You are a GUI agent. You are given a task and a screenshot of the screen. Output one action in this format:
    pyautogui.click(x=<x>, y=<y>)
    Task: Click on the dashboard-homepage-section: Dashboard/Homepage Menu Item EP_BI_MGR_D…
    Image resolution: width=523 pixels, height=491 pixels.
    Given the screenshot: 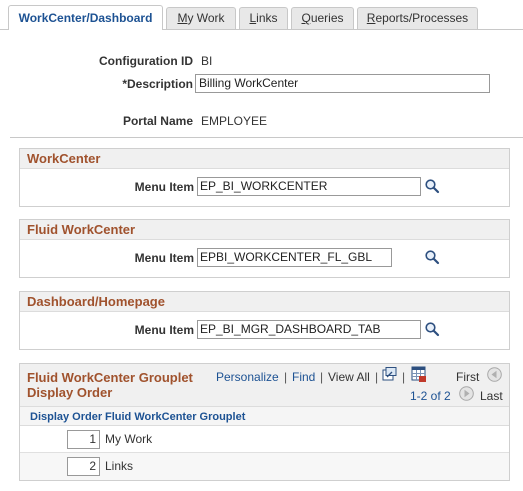 What is the action you would take?
    pyautogui.click(x=264, y=320)
    